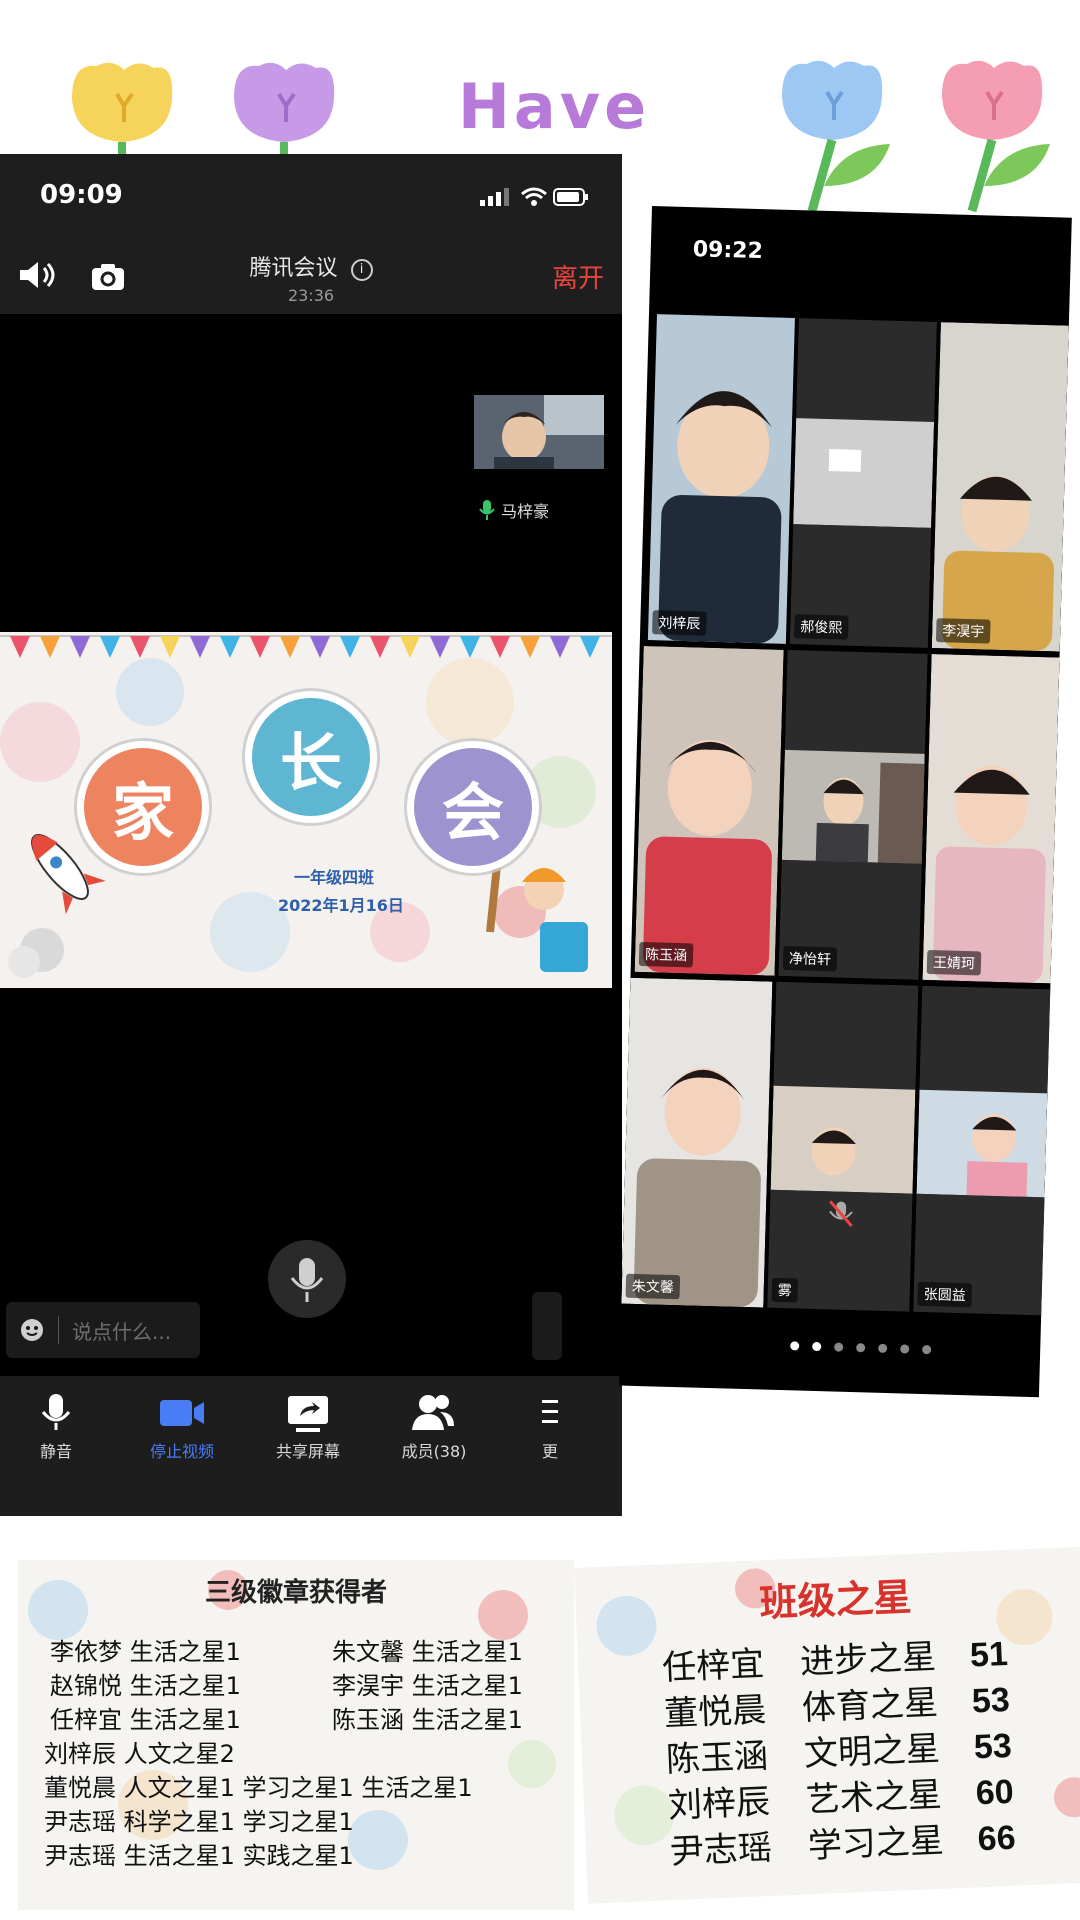  Describe the element at coordinates (876, 1843) in the screenshot. I see `star-award: 学习之星` at that location.